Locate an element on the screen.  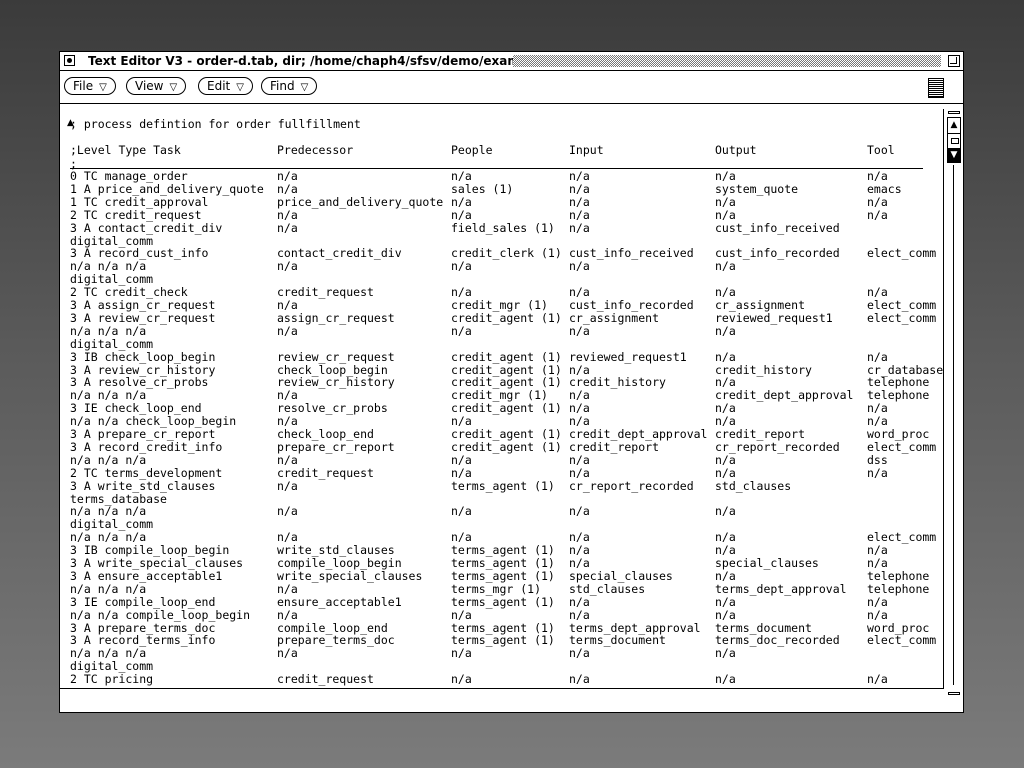
scroll-up-arrow-icon: ▲ is located at coordinates (954, 126).